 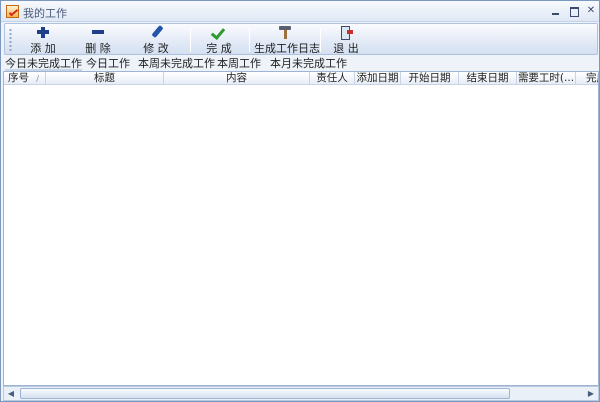 I want to click on window-title: 我的工作, so click(x=45, y=13).